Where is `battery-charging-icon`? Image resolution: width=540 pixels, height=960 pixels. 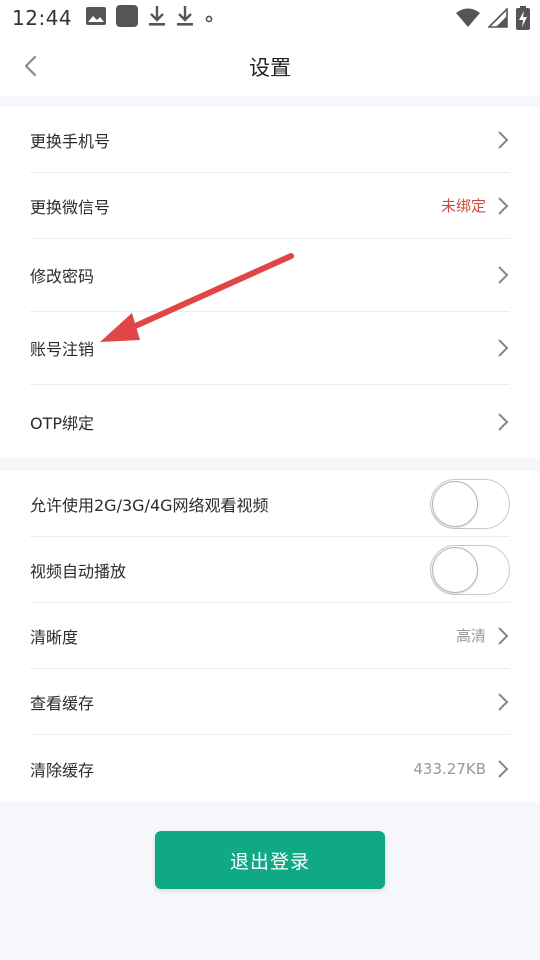 battery-charging-icon is located at coordinates (523, 20).